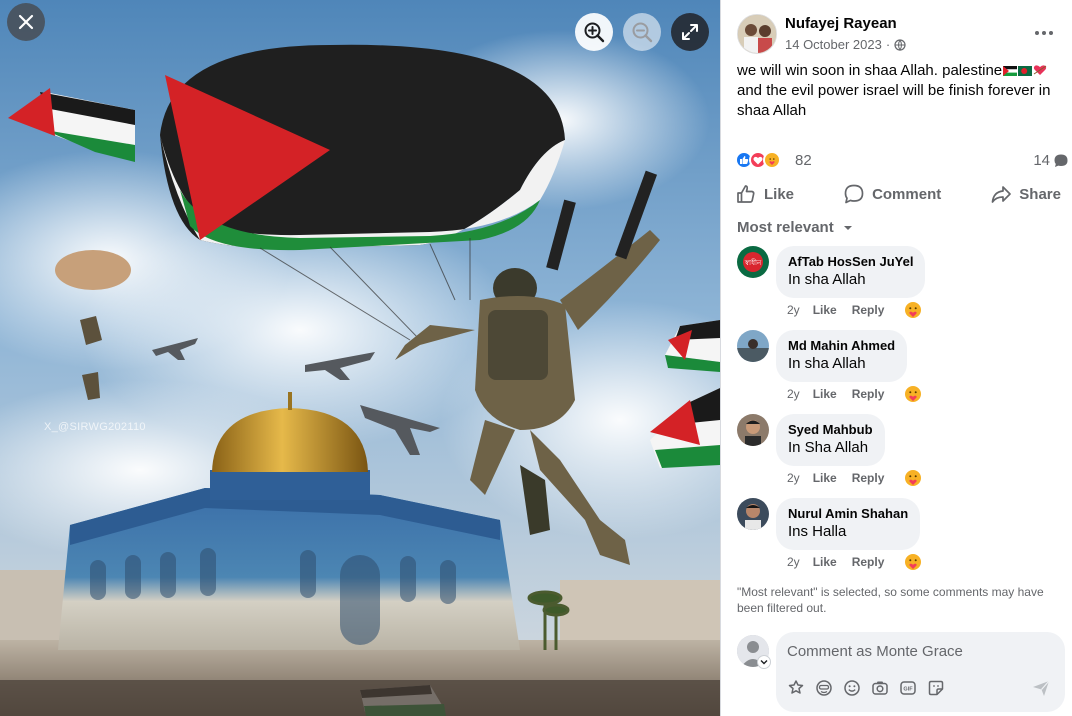 The height and width of the screenshot is (716, 1072). I want to click on reactions-summary: 82 14, so click(902, 161).